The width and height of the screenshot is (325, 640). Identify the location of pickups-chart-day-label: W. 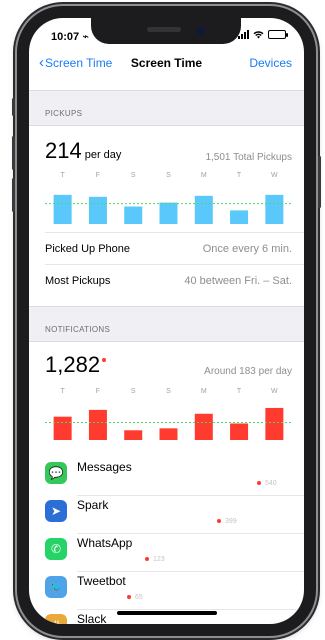
(274, 175).